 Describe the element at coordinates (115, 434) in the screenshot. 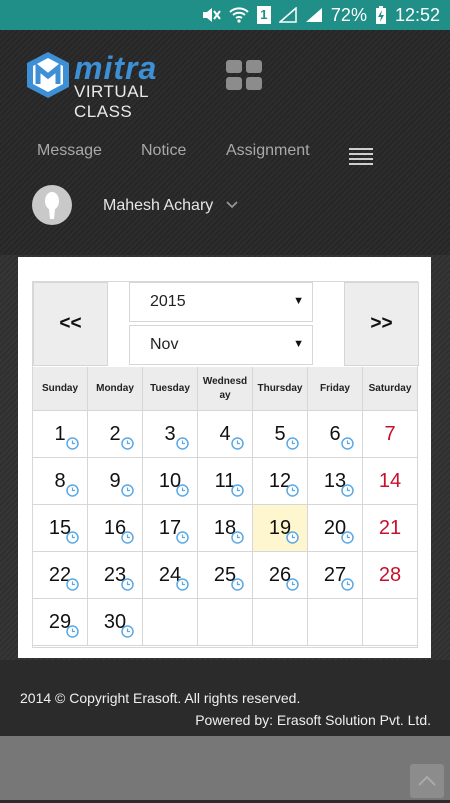

I see `calendar-day: 2` at that location.